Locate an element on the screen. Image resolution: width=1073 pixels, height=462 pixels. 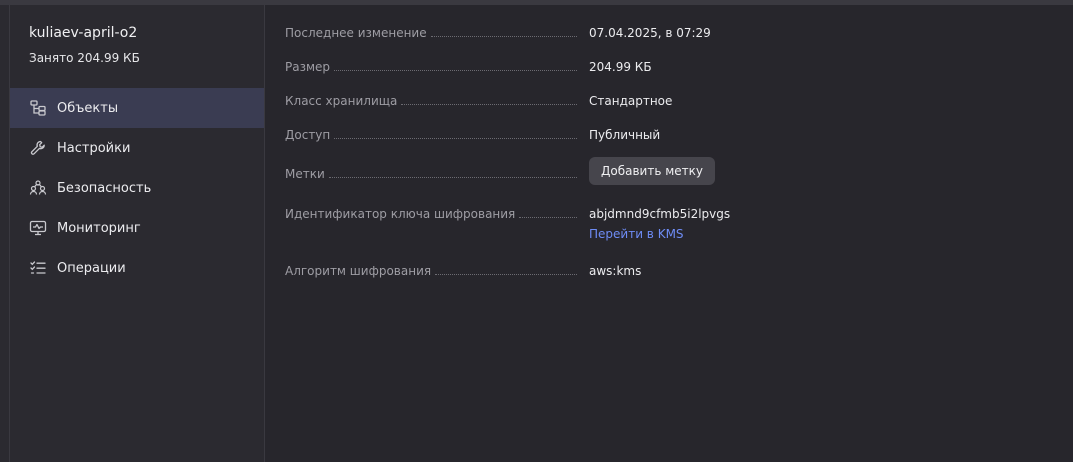
detail-row-tags: Метки Добавить метку is located at coordinates (655, 171).